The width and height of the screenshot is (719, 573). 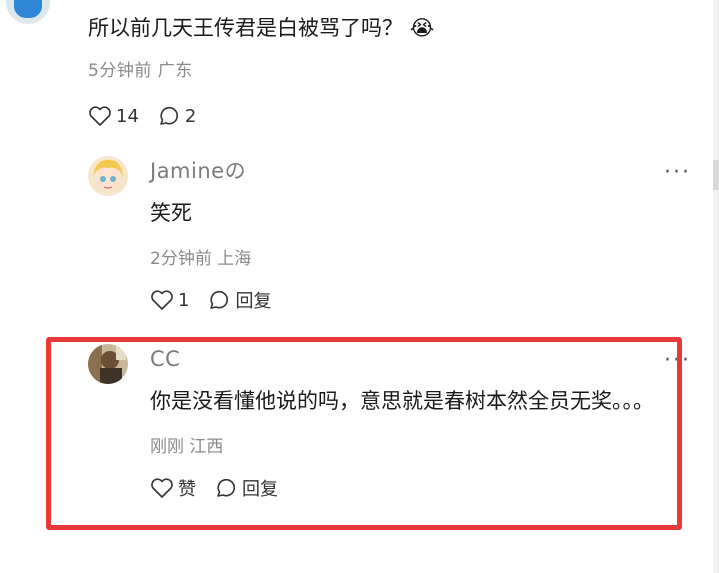 What do you see at coordinates (206, 447) in the screenshot?
I see `reply-location: 江西` at bounding box center [206, 447].